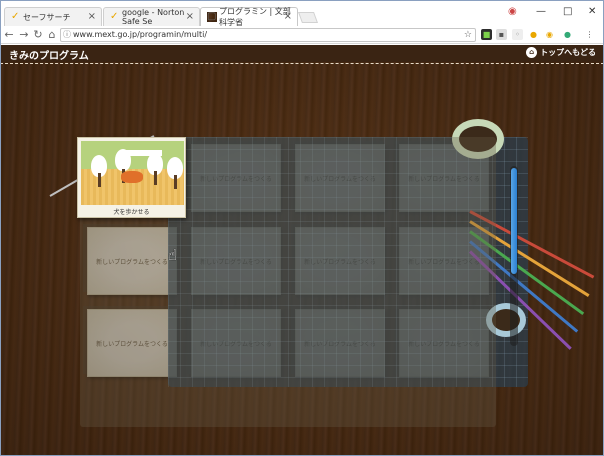 Image resolution: width=604 pixels, height=456 pixels. I want to click on tab-safesearch: ✓ セーフサーチ ×, so click(53, 16).